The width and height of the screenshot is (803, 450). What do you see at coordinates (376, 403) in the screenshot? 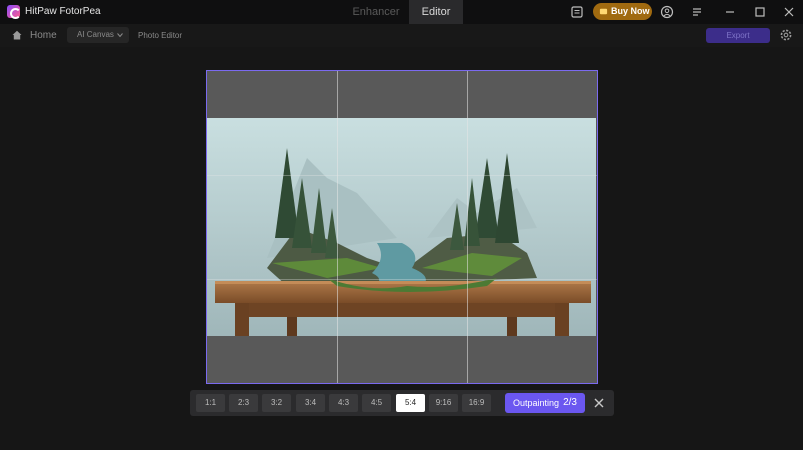
I see `ratio-4-5-button: 4:5` at bounding box center [376, 403].